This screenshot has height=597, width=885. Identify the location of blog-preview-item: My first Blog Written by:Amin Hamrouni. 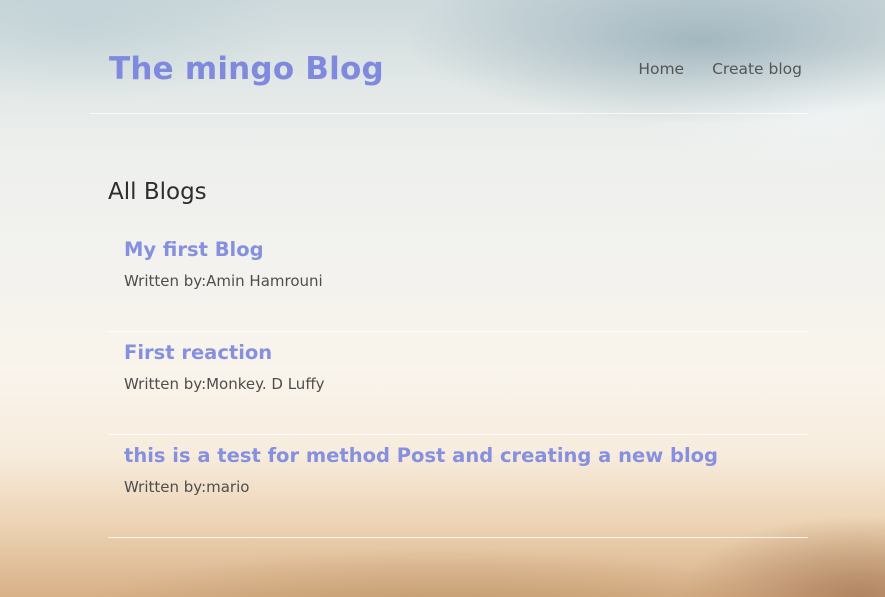
(458, 280).